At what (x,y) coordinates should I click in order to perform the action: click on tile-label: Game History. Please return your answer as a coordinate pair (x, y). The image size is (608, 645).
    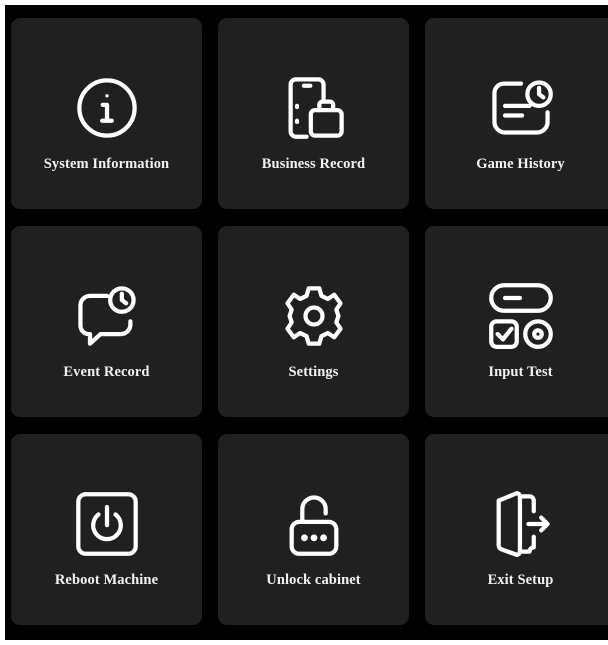
    Looking at the image, I should click on (520, 164).